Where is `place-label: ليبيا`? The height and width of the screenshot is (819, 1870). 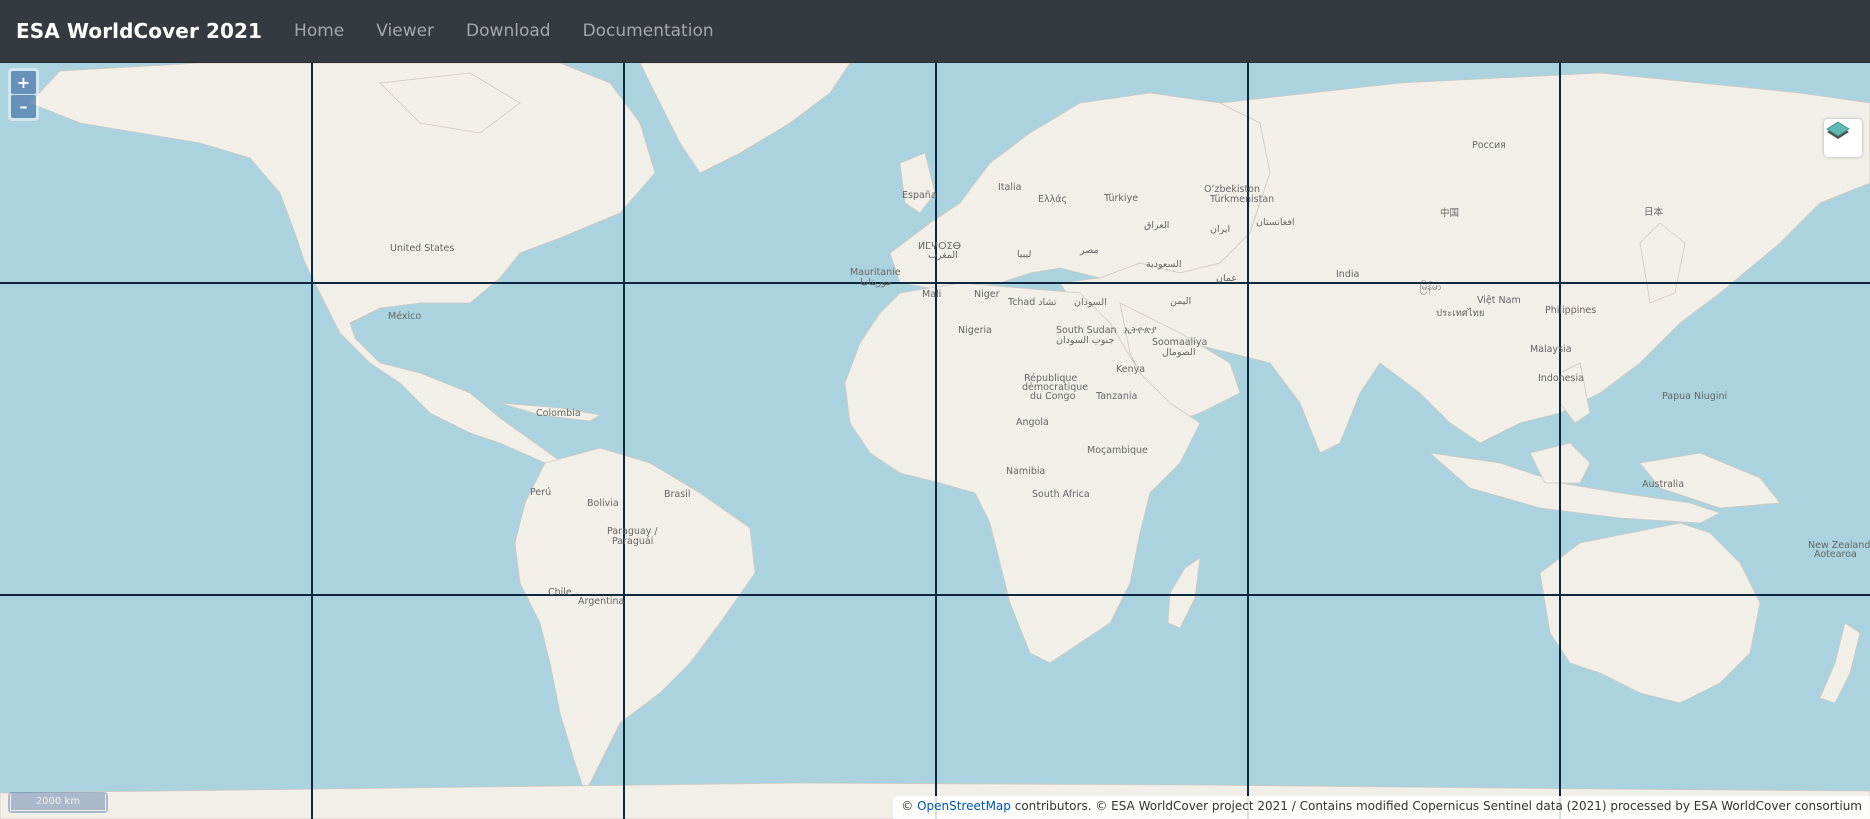
place-label: ليبيا is located at coordinates (1024, 254).